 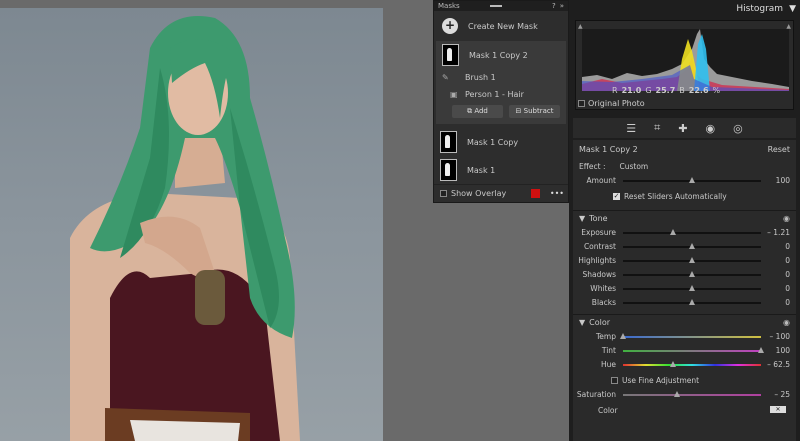 I want to click on contrast-slider: Contrast 0, so click(x=684, y=247).